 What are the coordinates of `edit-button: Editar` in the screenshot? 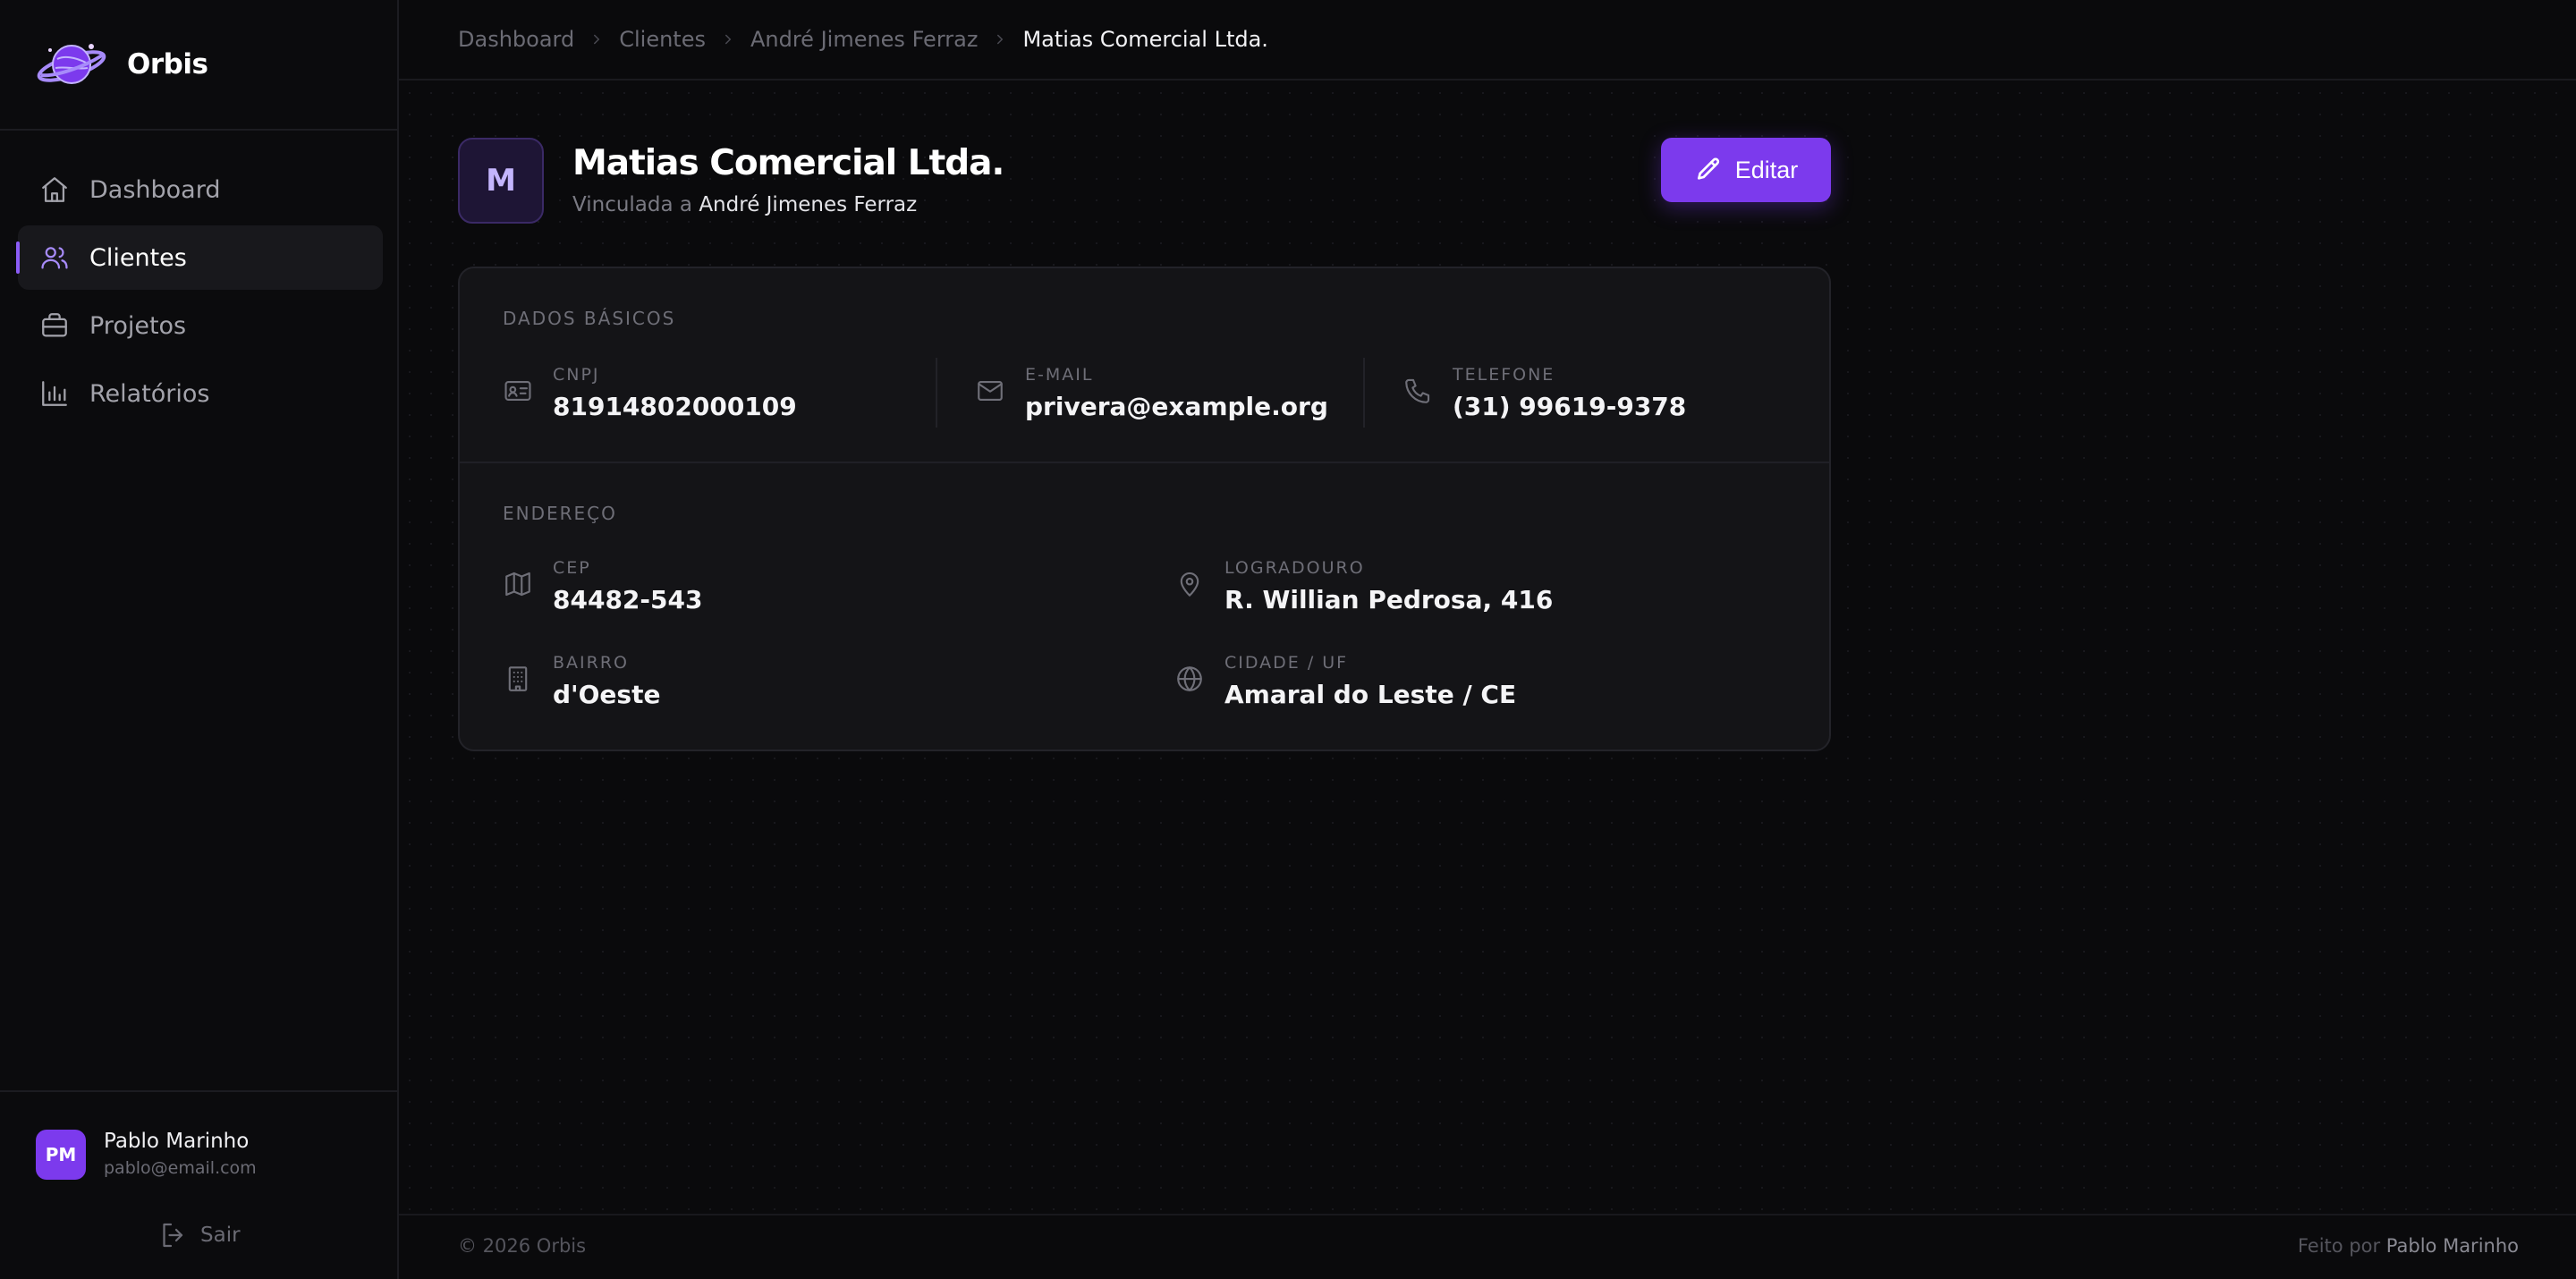 It's located at (1746, 170).